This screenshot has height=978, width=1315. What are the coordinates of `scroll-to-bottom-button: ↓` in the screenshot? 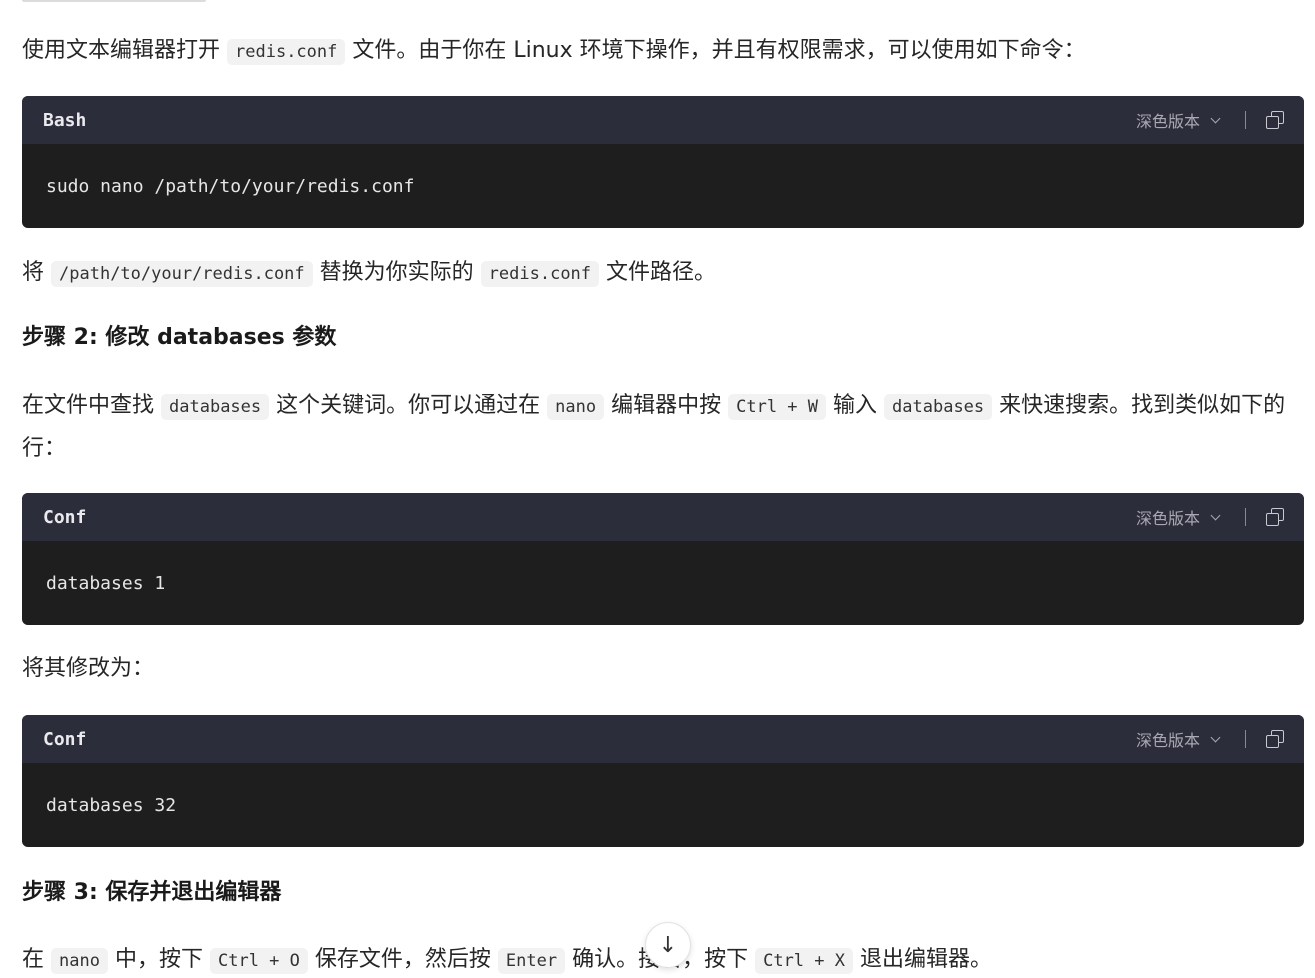 It's located at (668, 945).